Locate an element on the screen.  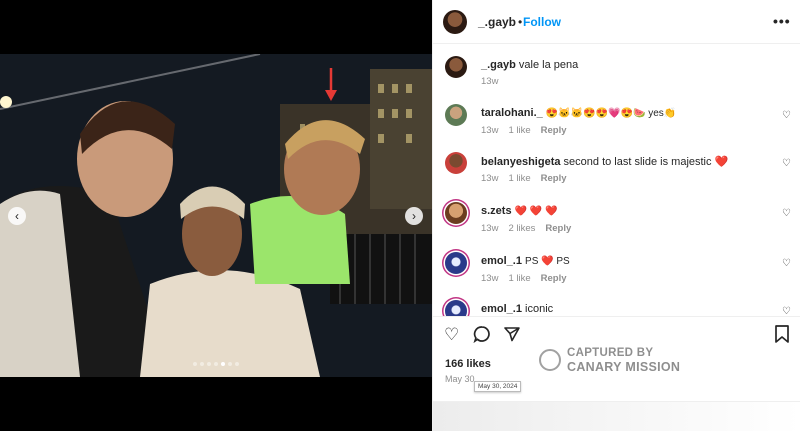
comment-text: PS ❤️ PS is located at coordinates (547, 261).